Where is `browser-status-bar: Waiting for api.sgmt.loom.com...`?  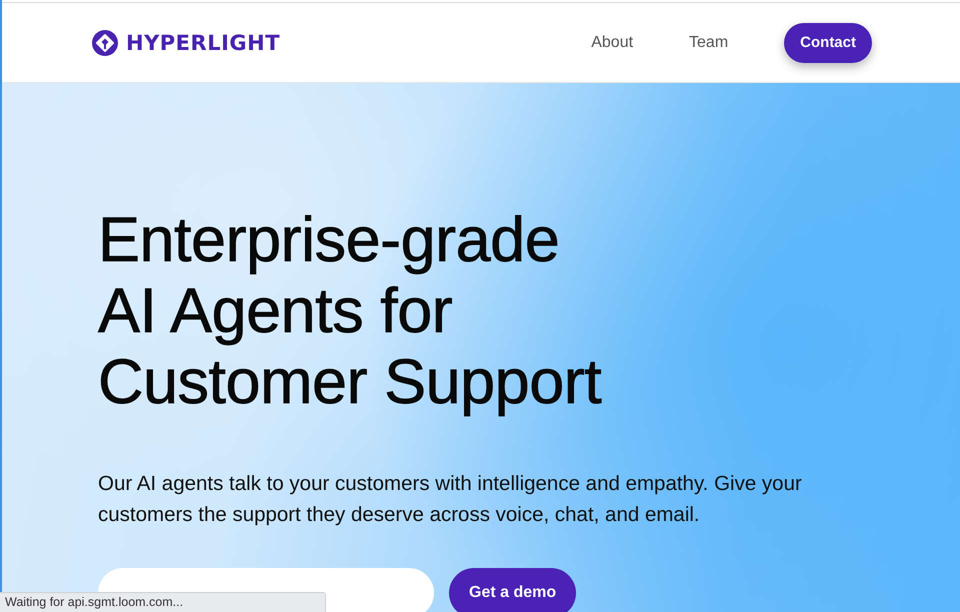 browser-status-bar: Waiting for api.sgmt.loom.com... is located at coordinates (163, 602).